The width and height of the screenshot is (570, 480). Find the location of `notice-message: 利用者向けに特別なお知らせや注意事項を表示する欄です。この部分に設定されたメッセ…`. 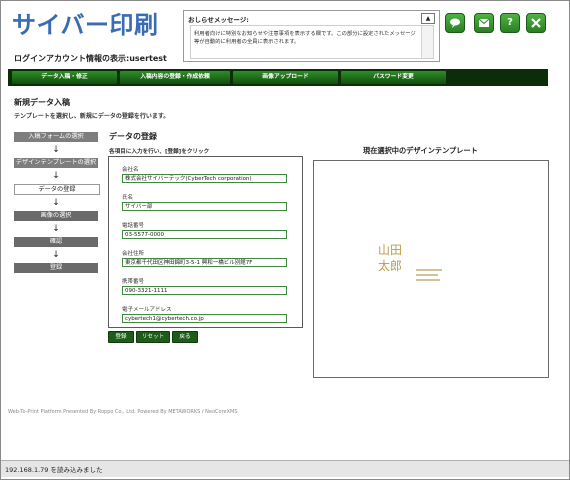

notice-message: 利用者向けに特別なお知らせや注意事項を表示する欄です。この部分に設定されたメッセ… is located at coordinates (305, 38).